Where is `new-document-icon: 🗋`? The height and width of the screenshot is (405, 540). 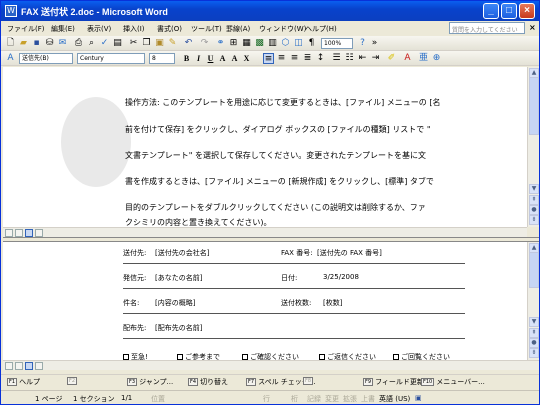 new-document-icon: 🗋 is located at coordinates (10, 43).